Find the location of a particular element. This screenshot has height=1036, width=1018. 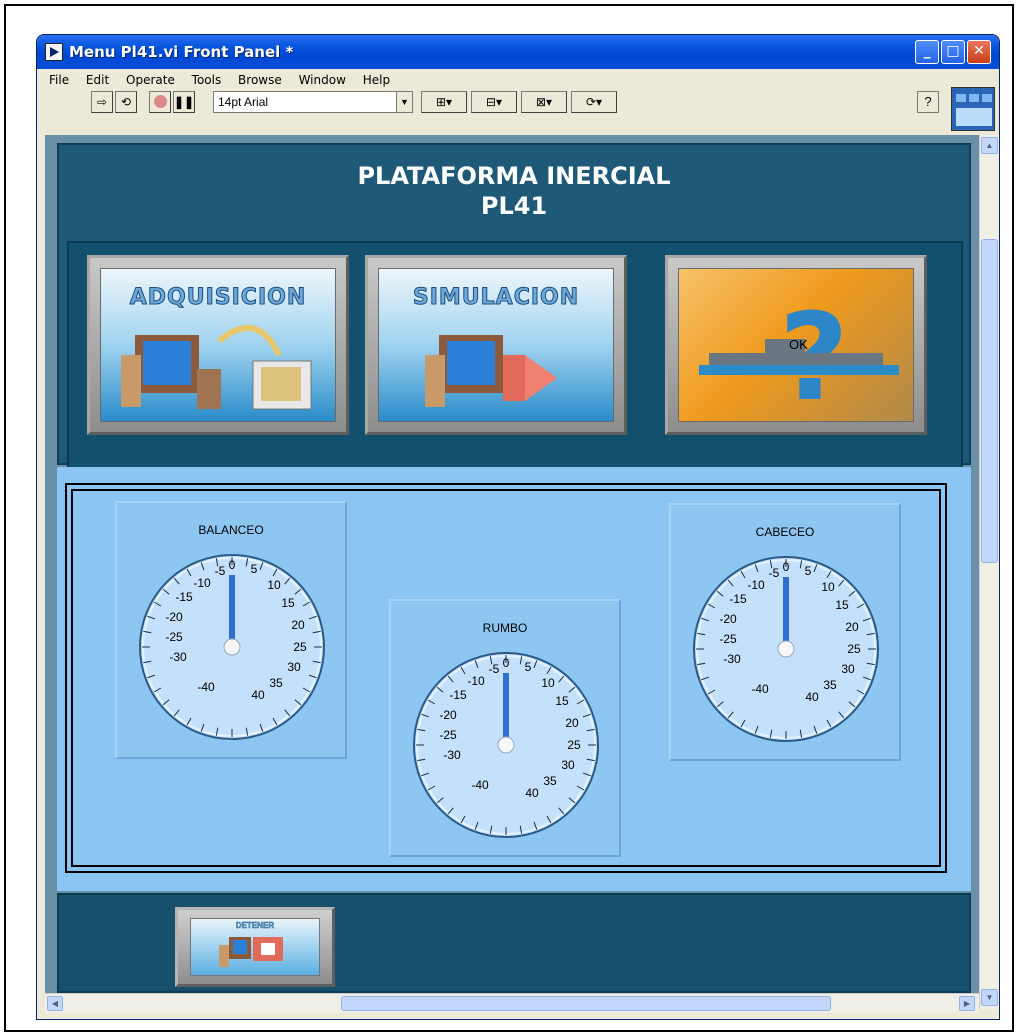

help-ok-label: OK is located at coordinates (798, 344).